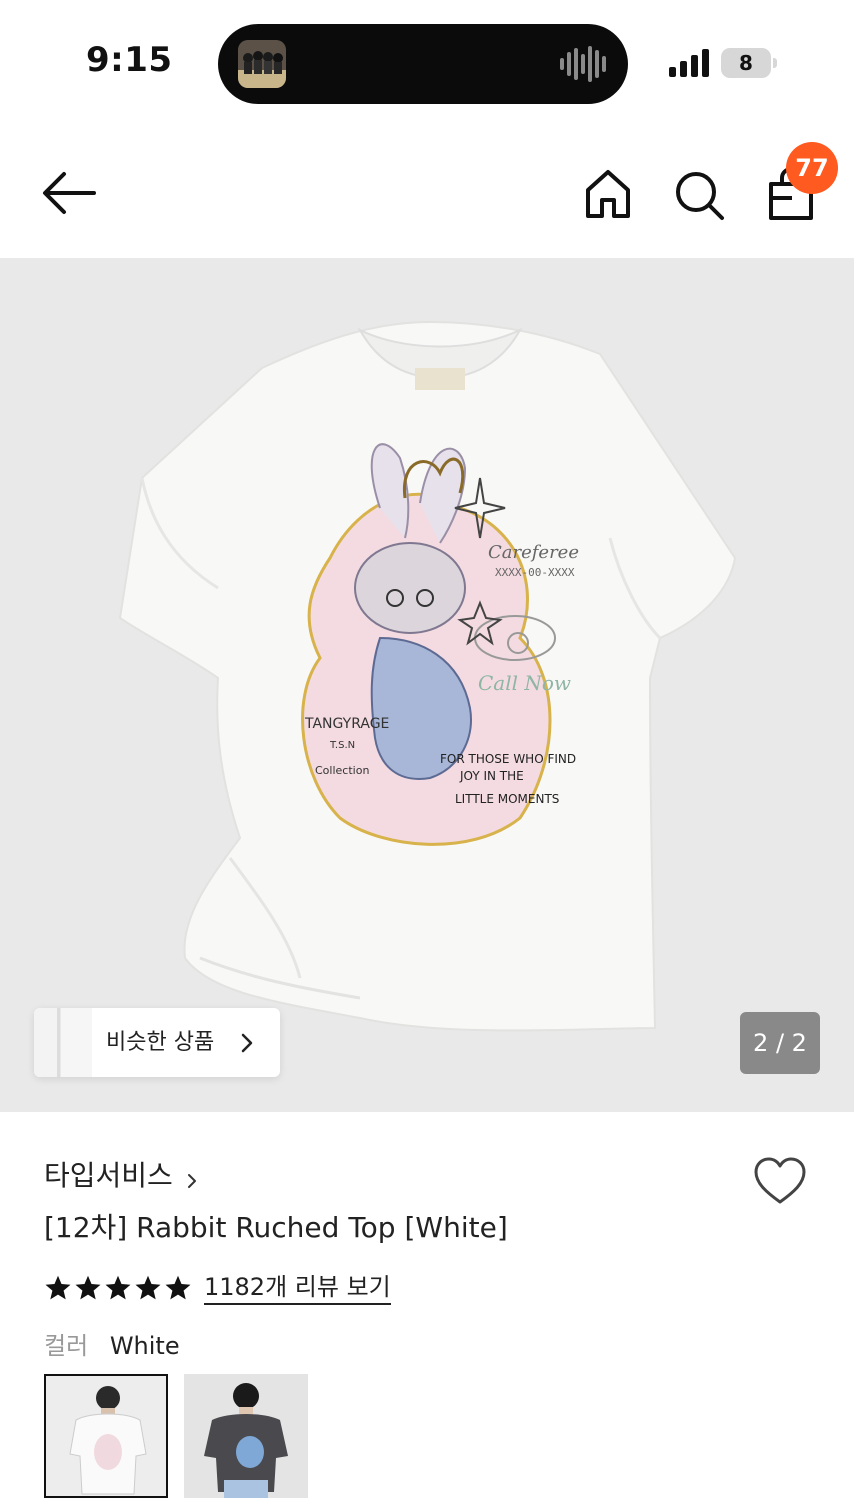 This screenshot has height=1500, width=854. Describe the element at coordinates (69, 193) in the screenshot. I see `back-arrow-icon` at that location.